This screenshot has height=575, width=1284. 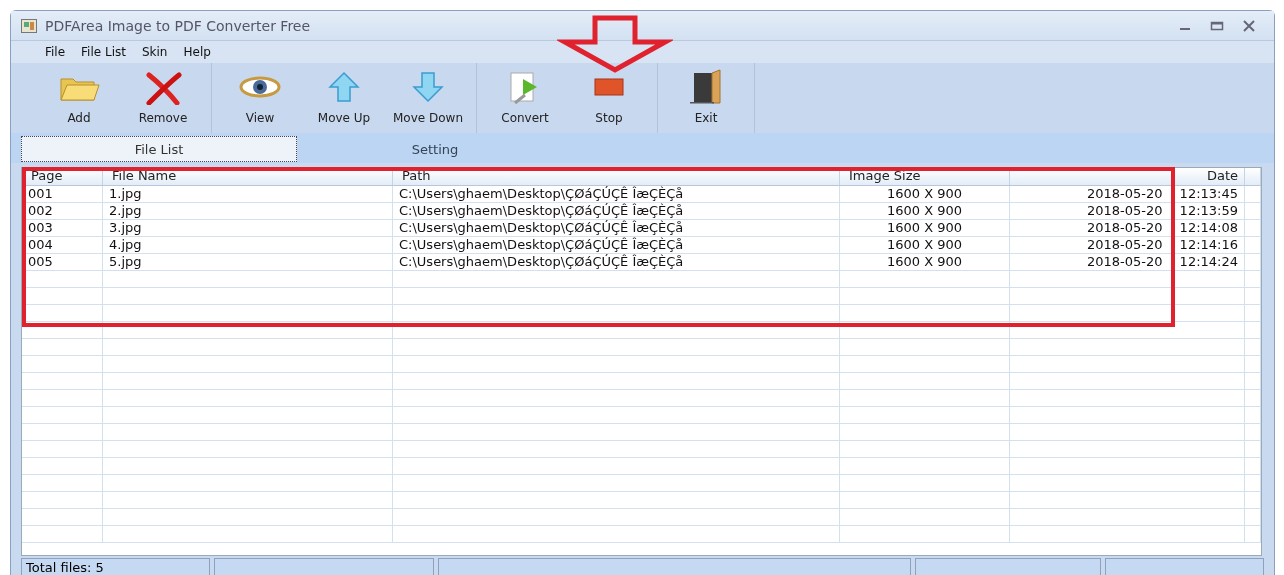 I want to click on column-header: File Name, so click(x=248, y=176).